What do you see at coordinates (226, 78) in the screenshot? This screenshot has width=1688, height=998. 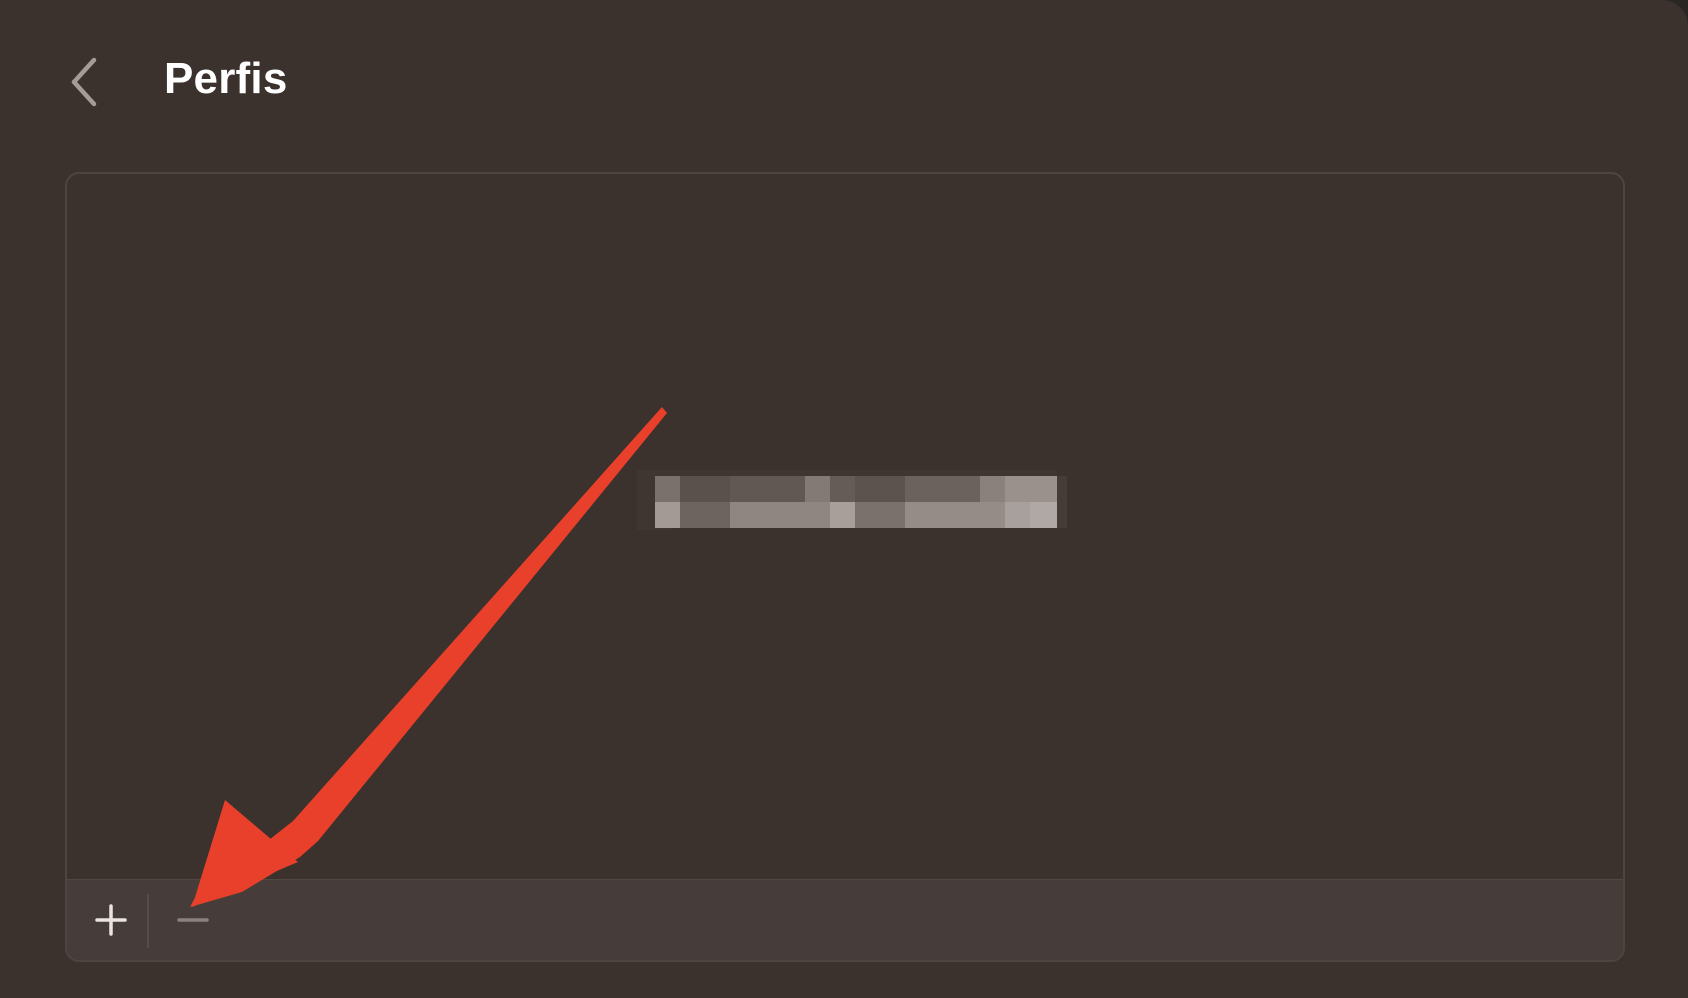 I see `page-title: Perfis` at bounding box center [226, 78].